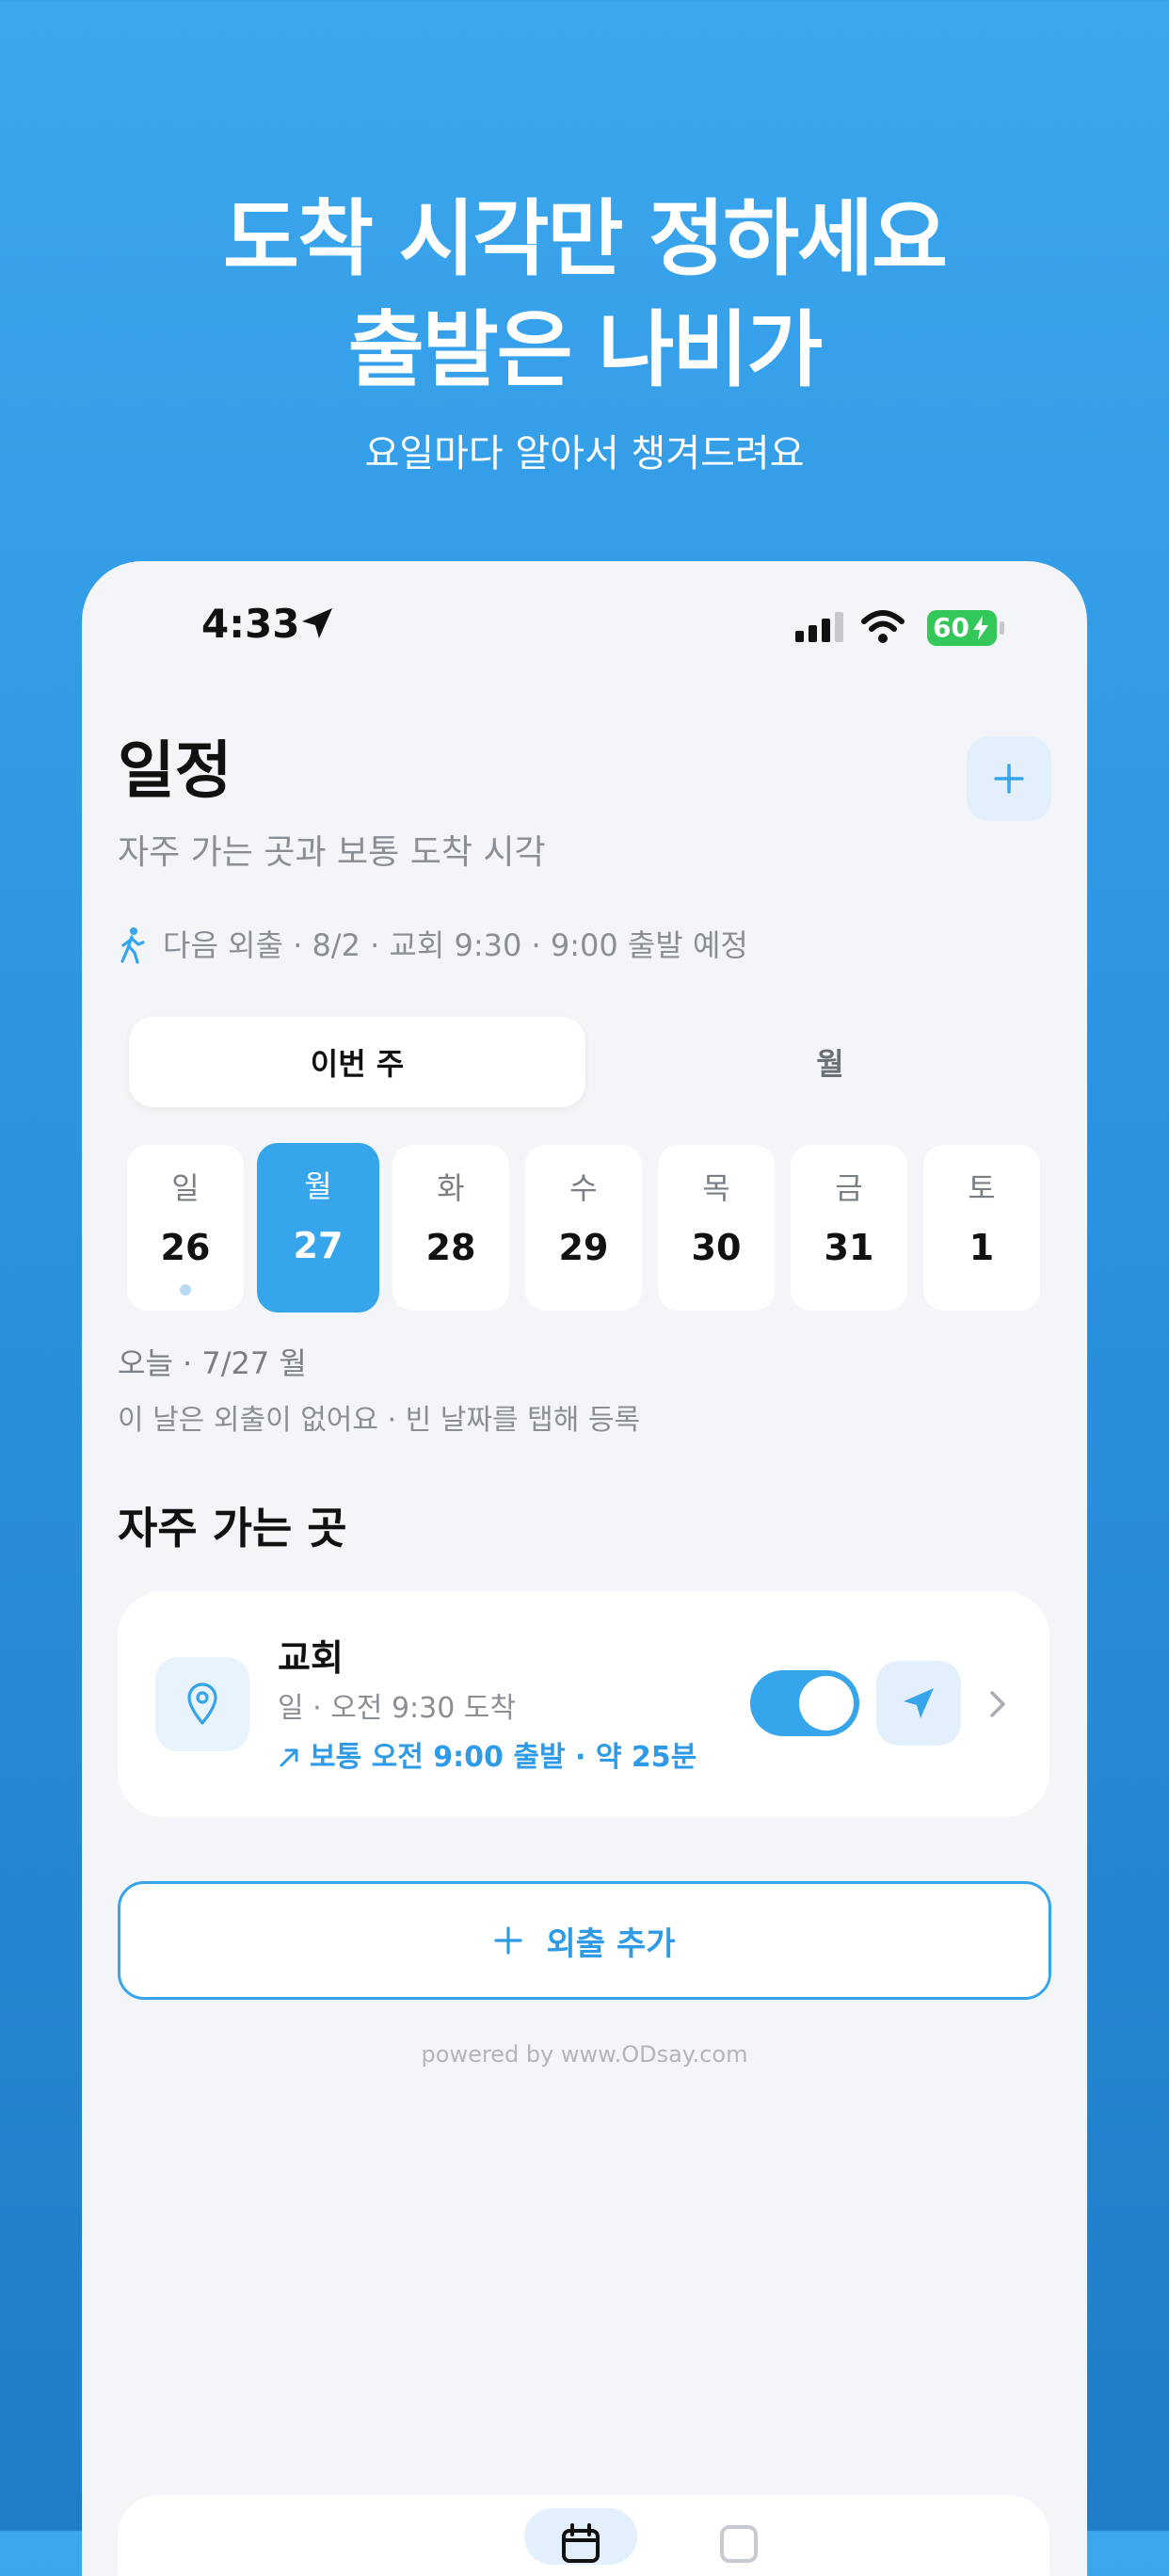  I want to click on navigate-button, so click(918, 1703).